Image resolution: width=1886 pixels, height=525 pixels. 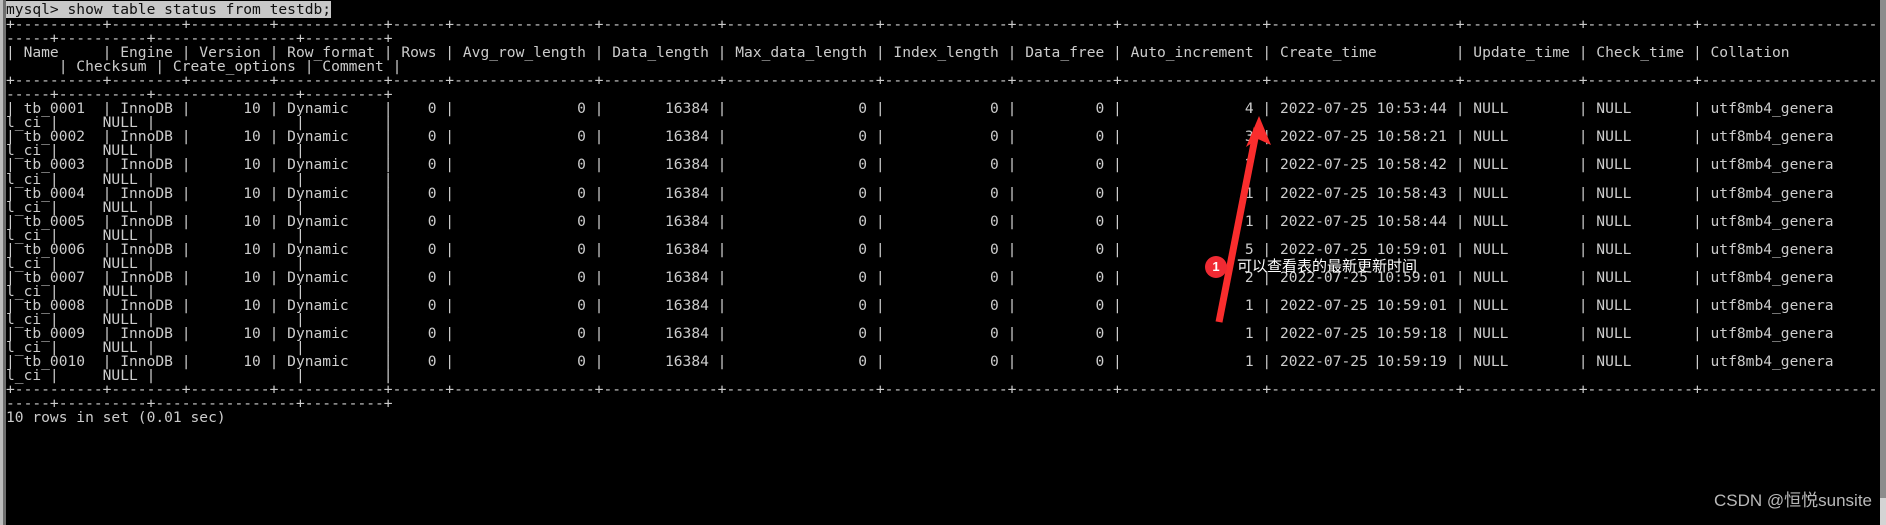 I want to click on csdn-watermark: CSDN @恒悦sunsite, so click(x=1792, y=500).